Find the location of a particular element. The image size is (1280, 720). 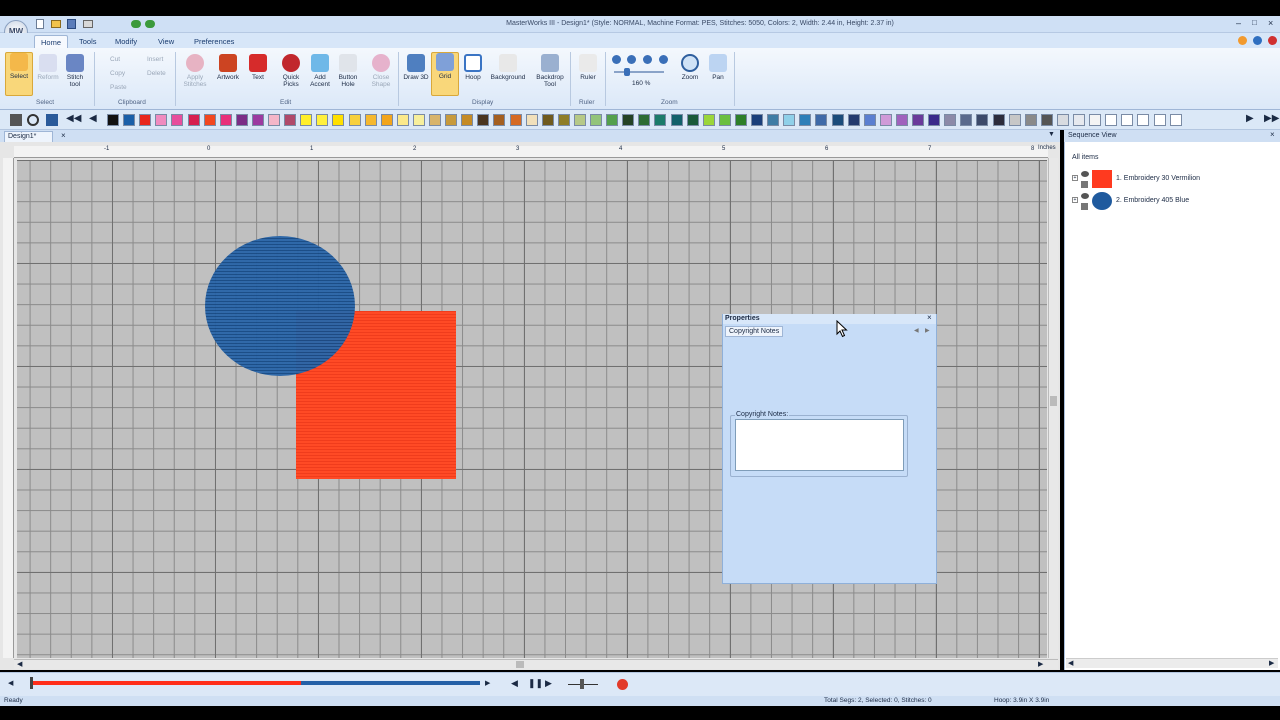

stop-icon is located at coordinates (622, 684).